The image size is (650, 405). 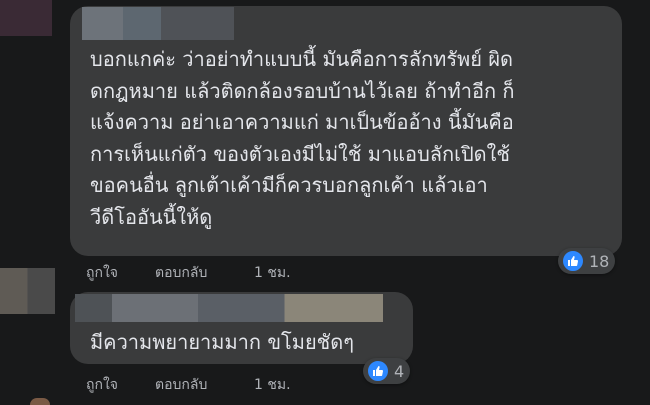 I want to click on reaction-summary: 18, so click(x=587, y=261).